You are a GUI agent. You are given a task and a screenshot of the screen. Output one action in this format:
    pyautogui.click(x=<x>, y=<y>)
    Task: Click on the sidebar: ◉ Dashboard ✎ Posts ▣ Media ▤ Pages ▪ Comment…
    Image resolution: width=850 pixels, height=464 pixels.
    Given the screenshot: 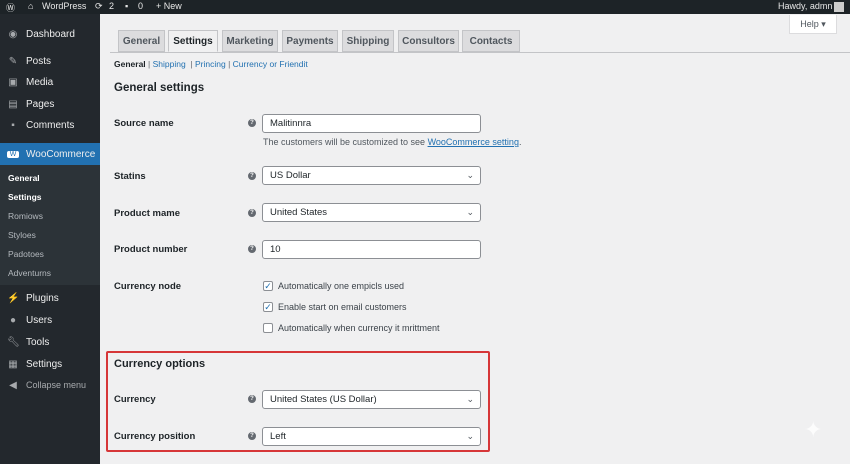 What is the action you would take?
    pyautogui.click(x=50, y=239)
    